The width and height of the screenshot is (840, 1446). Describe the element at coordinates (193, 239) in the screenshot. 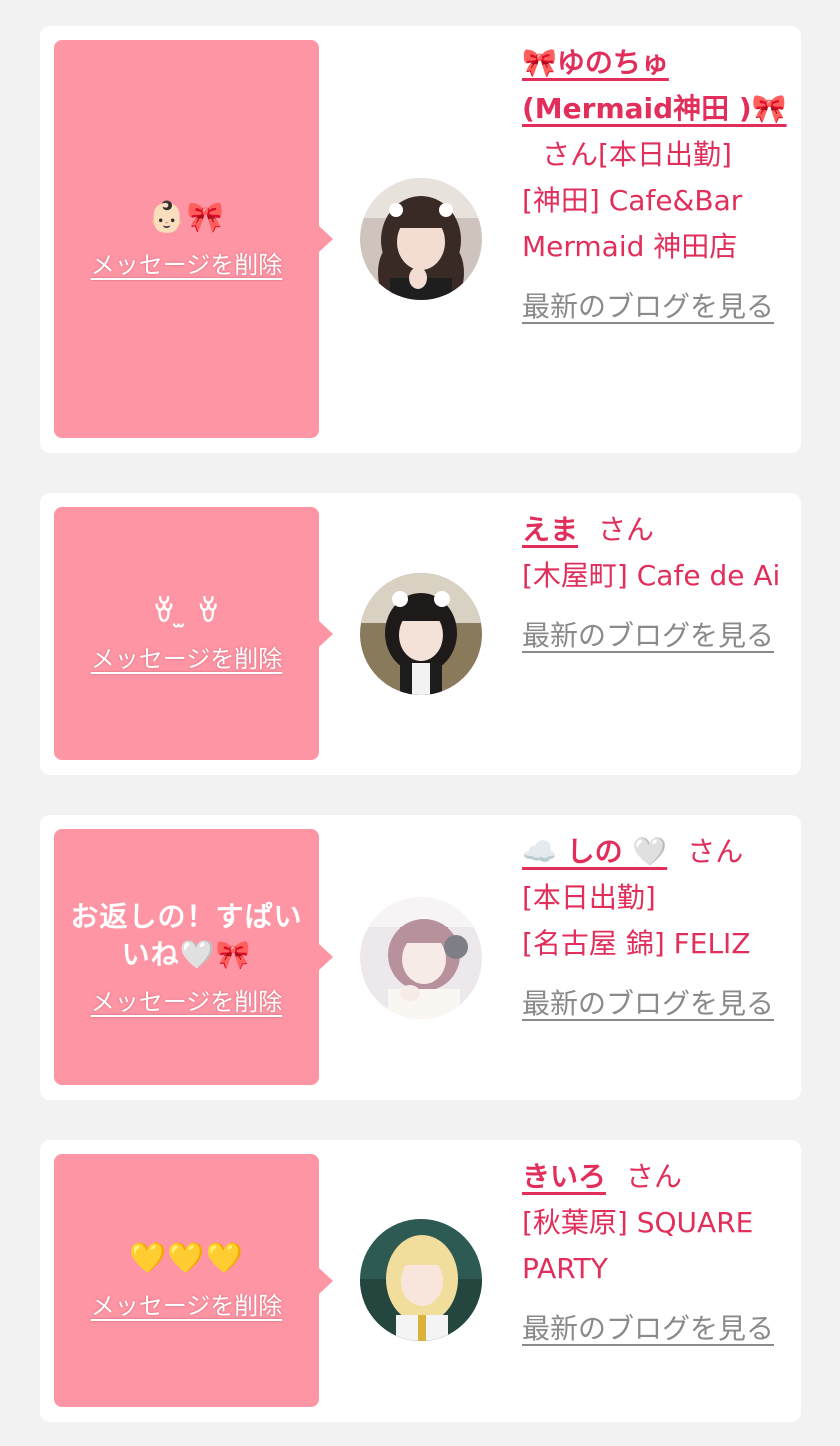

I see `message-bubble: 👶🏻🎀 メッセージを削除` at that location.